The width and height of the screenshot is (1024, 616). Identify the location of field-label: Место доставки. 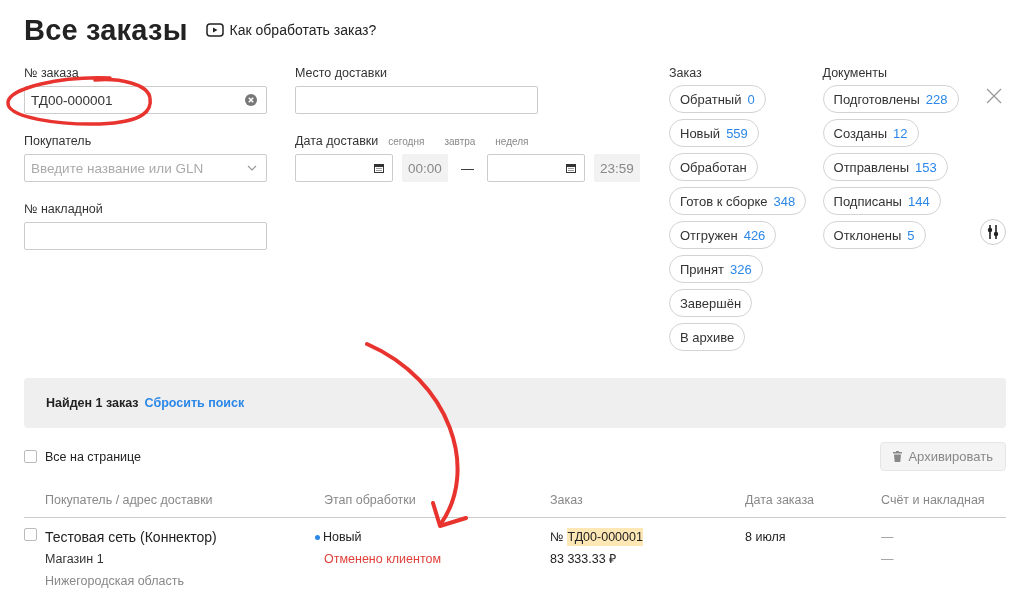
(341, 73).